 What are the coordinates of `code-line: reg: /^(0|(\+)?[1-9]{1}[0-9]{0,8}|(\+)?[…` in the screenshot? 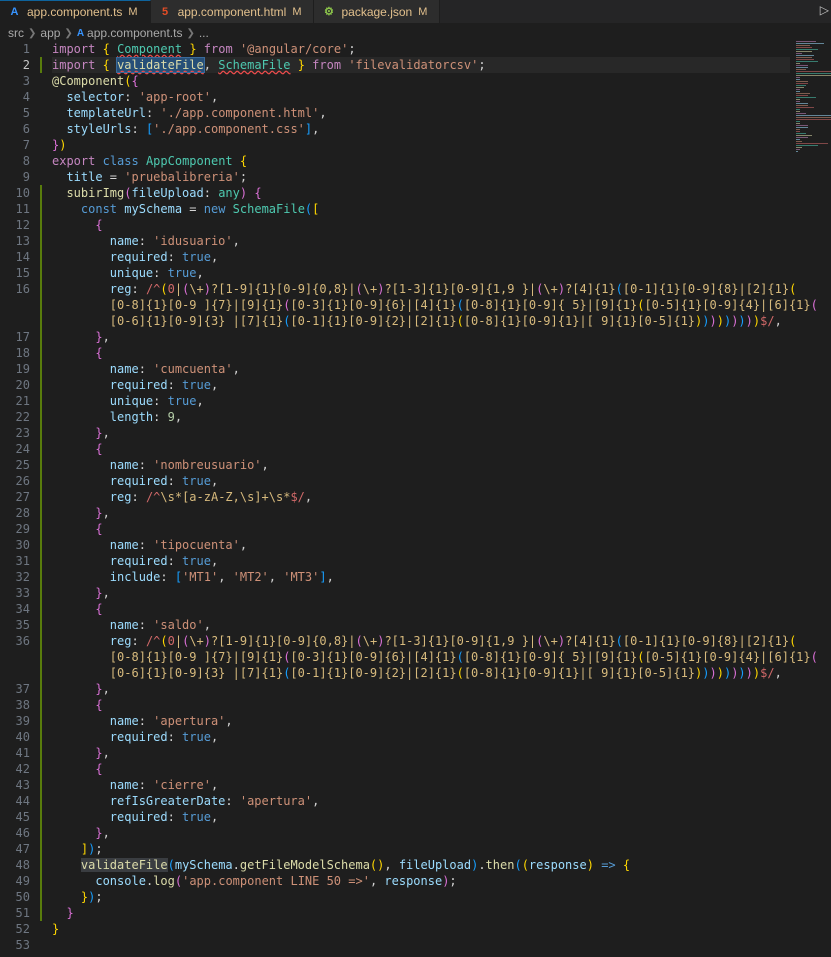 It's located at (453, 289).